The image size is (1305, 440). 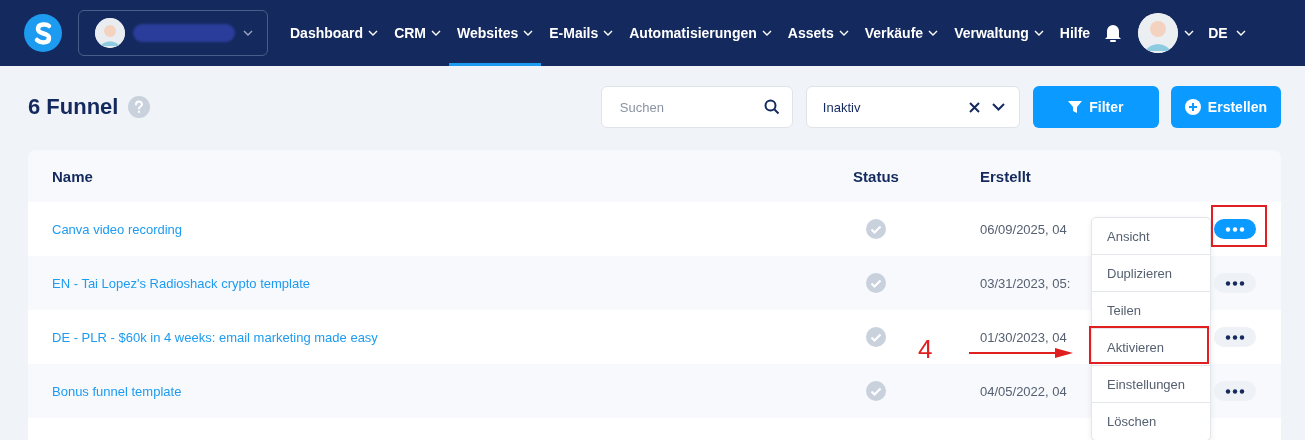 I want to click on logo-icon, so click(x=43, y=33).